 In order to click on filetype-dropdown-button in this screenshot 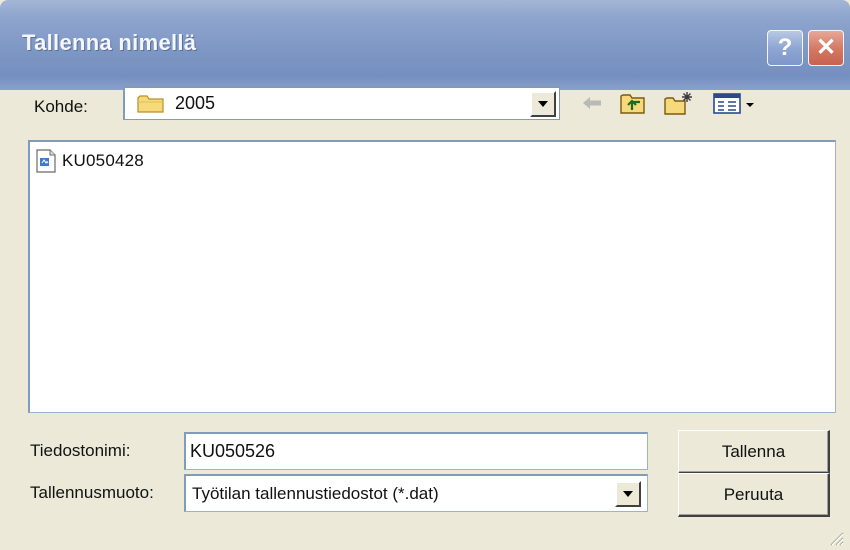, I will do `click(628, 494)`.